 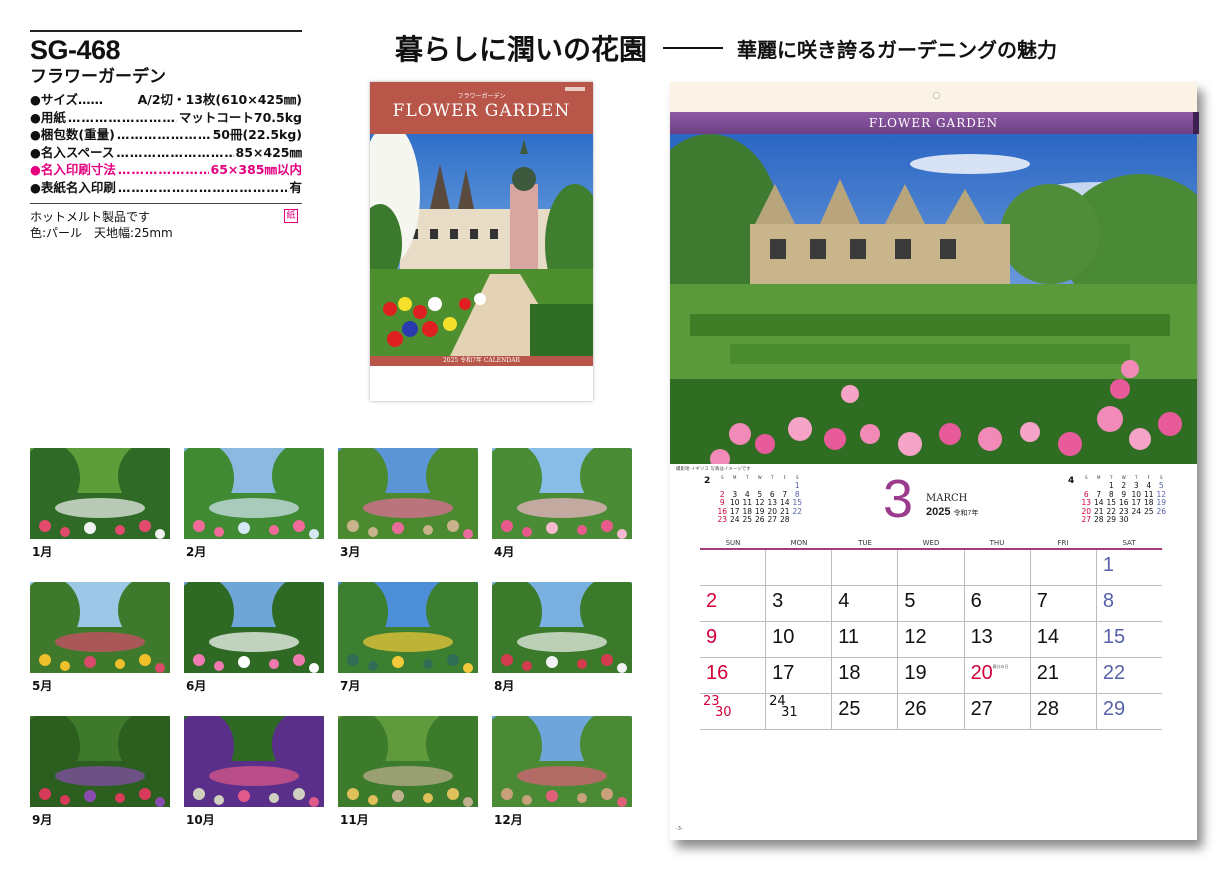 I want to click on spec-value: 65×385㎜以内, so click(x=256, y=169).